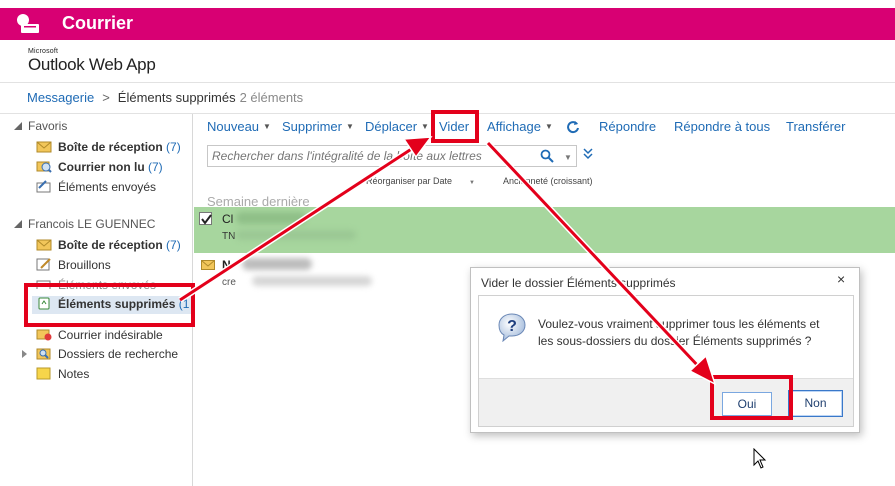 The image size is (895, 486). Describe the element at coordinates (666, 402) in the screenshot. I see `dialog-footer: Oui Non` at that location.